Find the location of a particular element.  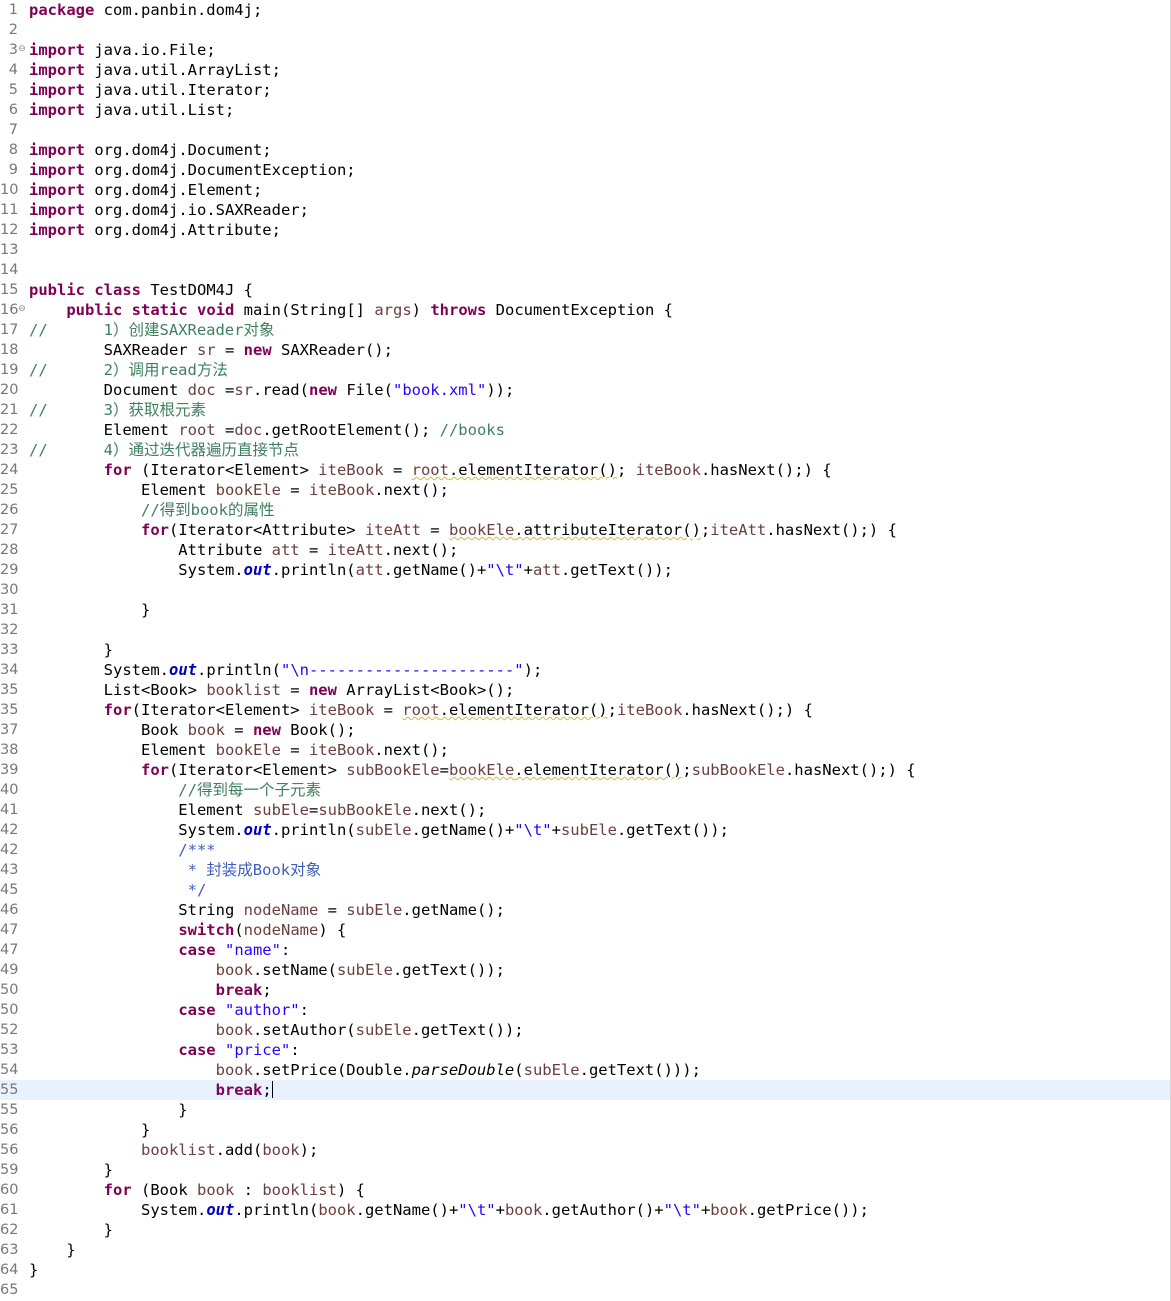

code-line: 42 /*** is located at coordinates (585, 850).